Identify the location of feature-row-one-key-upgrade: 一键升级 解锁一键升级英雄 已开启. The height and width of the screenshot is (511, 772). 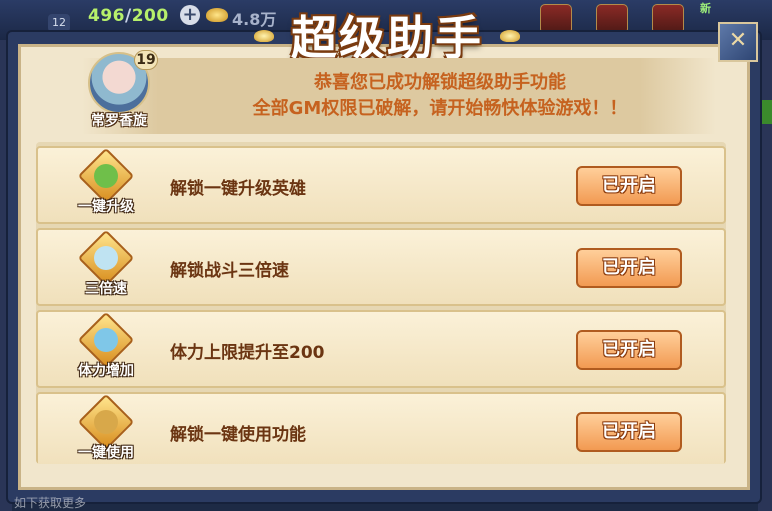
(381, 185).